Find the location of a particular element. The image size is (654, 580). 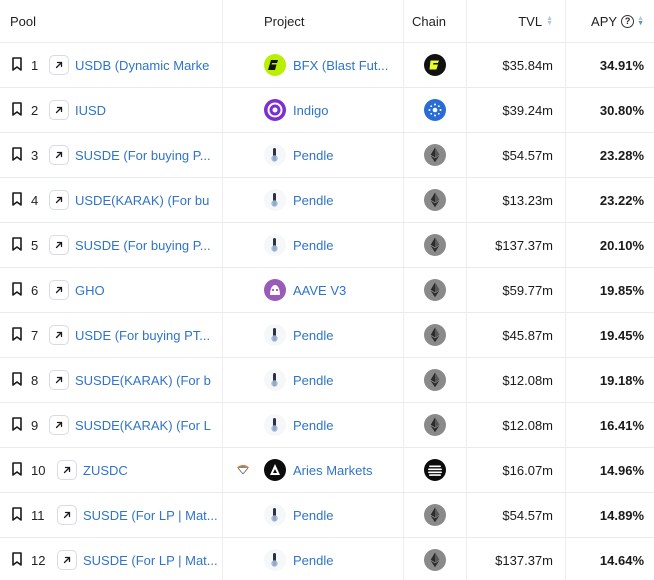

pool-cell: 8 SUSDE(KARAK) (For b is located at coordinates (116, 380).